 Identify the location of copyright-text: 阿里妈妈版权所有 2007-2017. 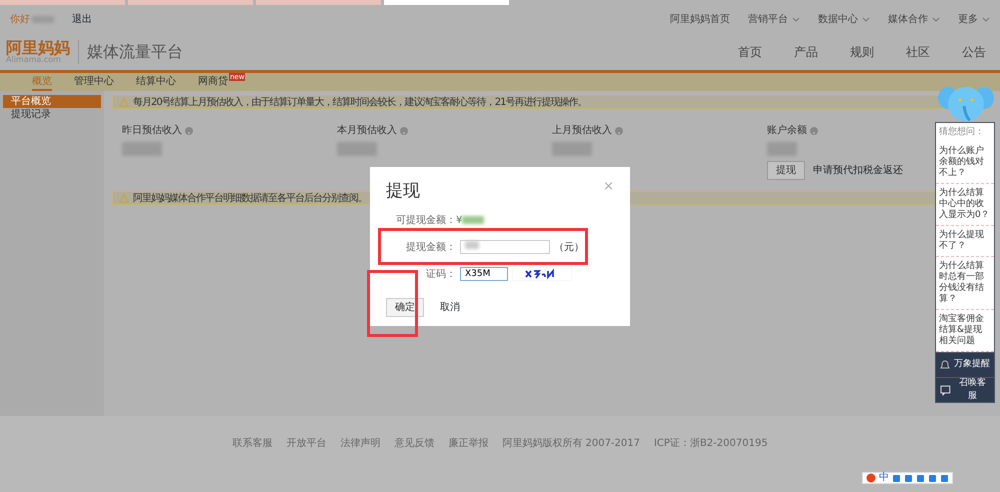
(571, 443).